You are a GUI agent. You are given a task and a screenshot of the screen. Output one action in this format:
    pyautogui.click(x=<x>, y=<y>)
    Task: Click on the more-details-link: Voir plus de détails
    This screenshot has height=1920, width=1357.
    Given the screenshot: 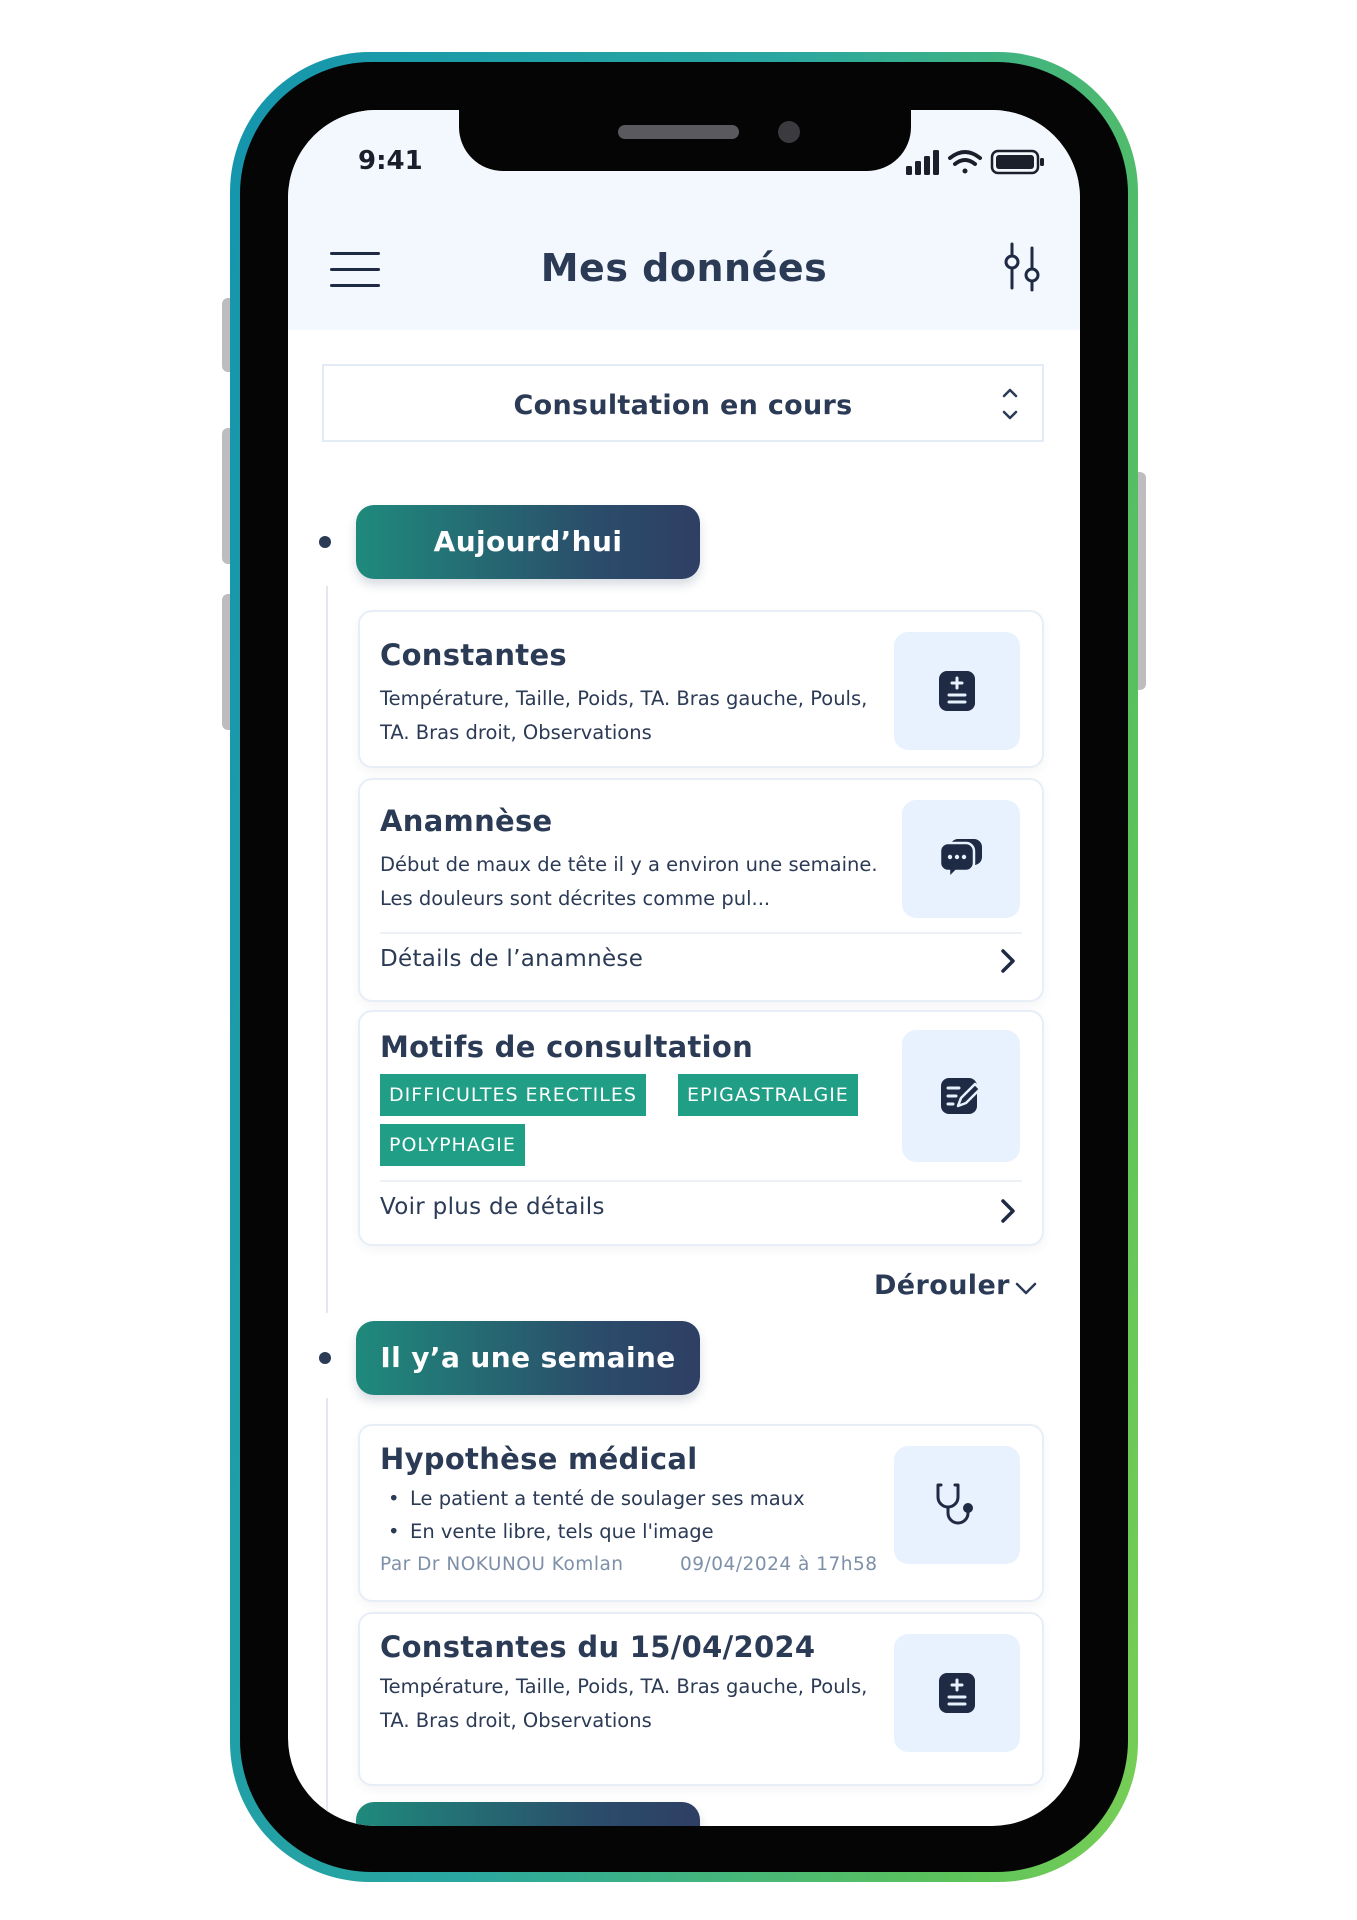 What is the action you would take?
    pyautogui.click(x=492, y=1207)
    